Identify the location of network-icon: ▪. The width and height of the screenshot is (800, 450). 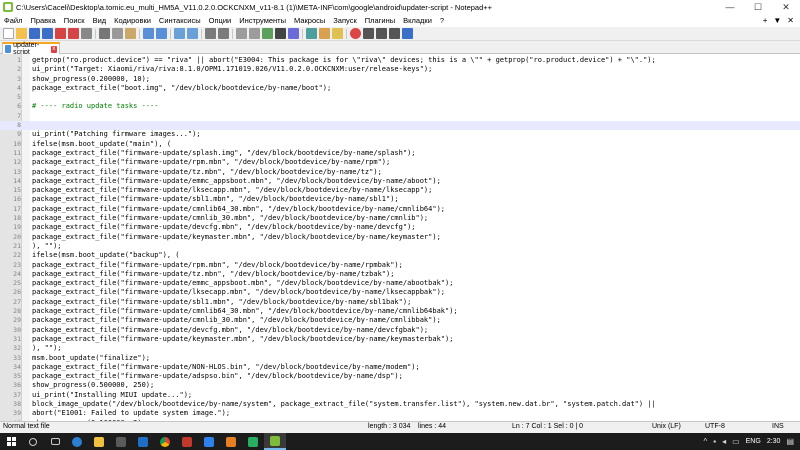
(714, 441).